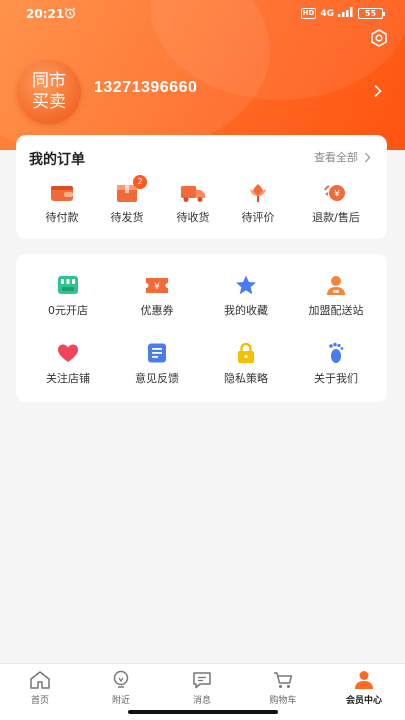 Image resolution: width=405 pixels, height=720 pixels. I want to click on service-followed-shops: 关注店铺, so click(68, 364).